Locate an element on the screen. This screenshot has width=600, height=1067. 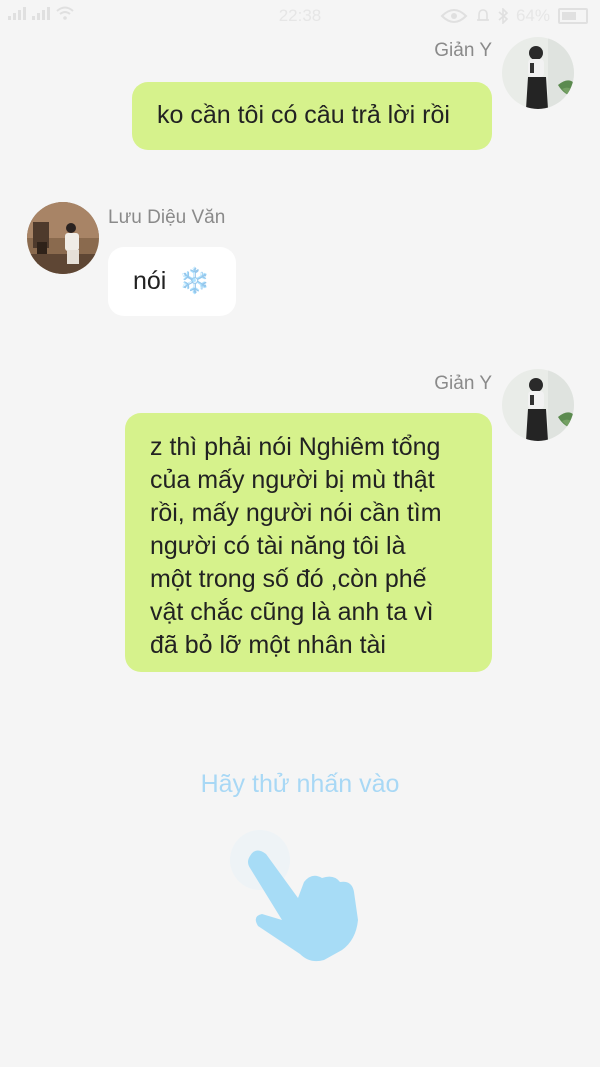
message-line: vật chắc cũng là anh ta vì is located at coordinates (292, 612).